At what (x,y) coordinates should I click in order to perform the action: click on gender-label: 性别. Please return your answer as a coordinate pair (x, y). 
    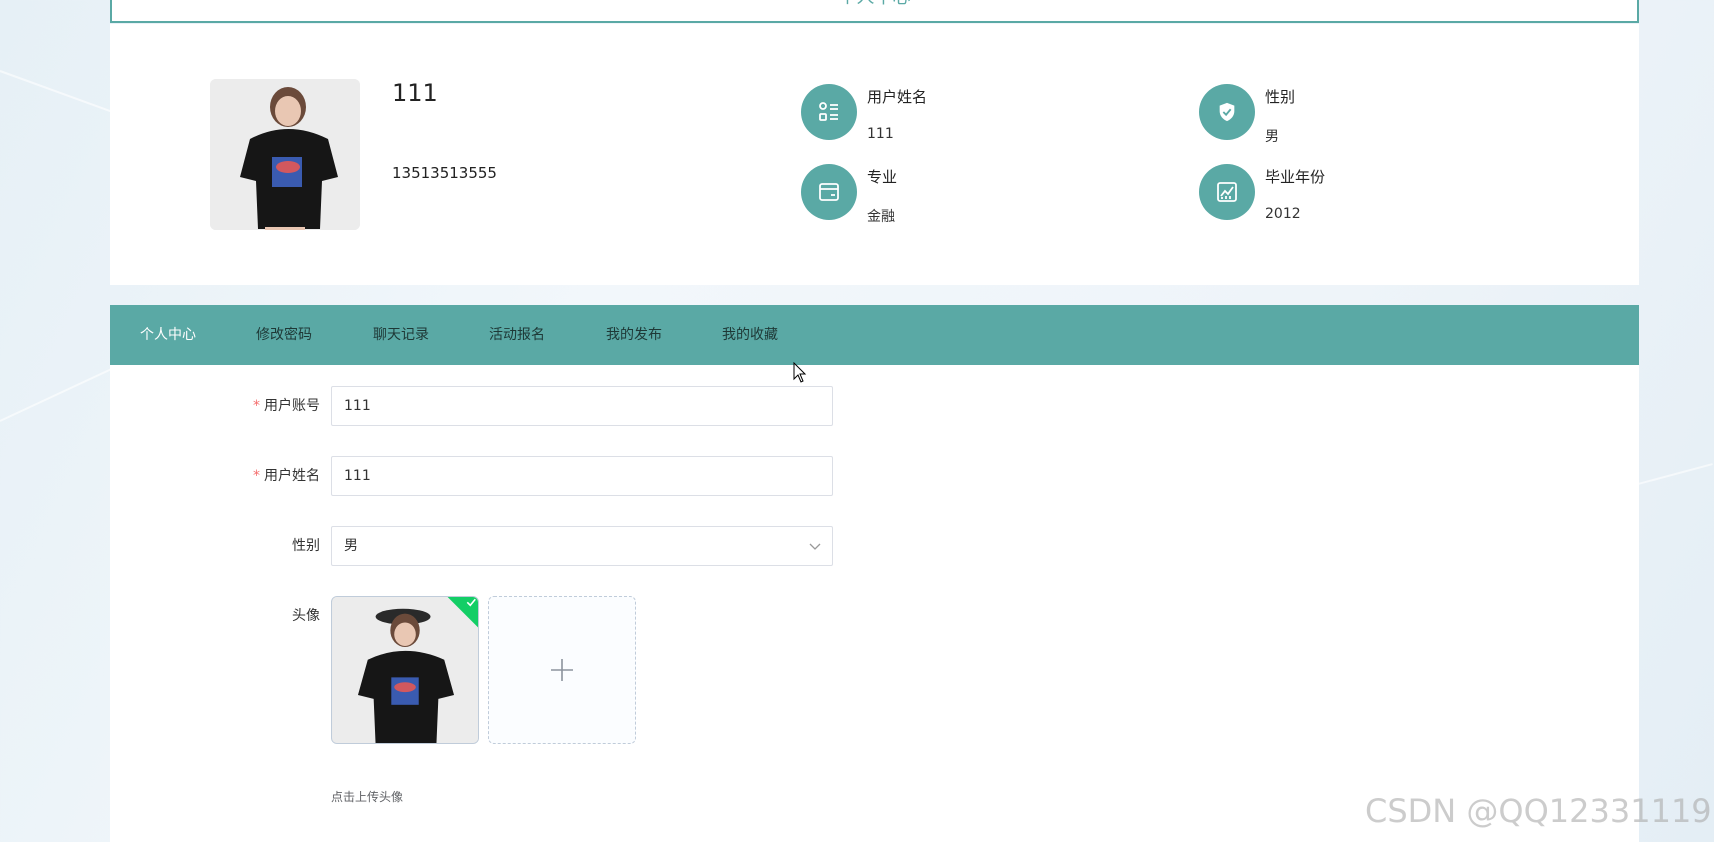
    Looking at the image, I should click on (306, 546).